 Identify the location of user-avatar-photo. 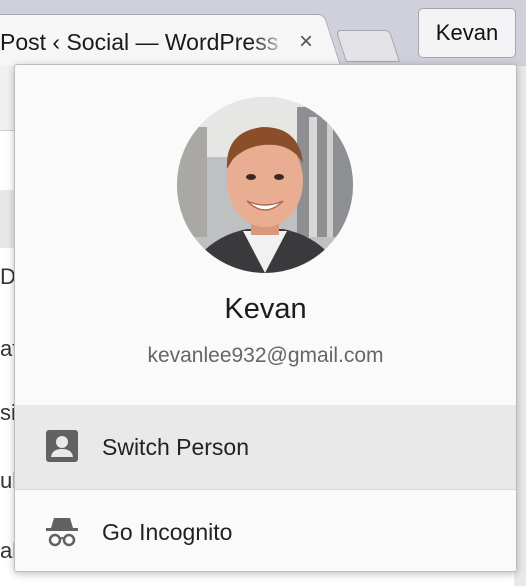
(265, 185).